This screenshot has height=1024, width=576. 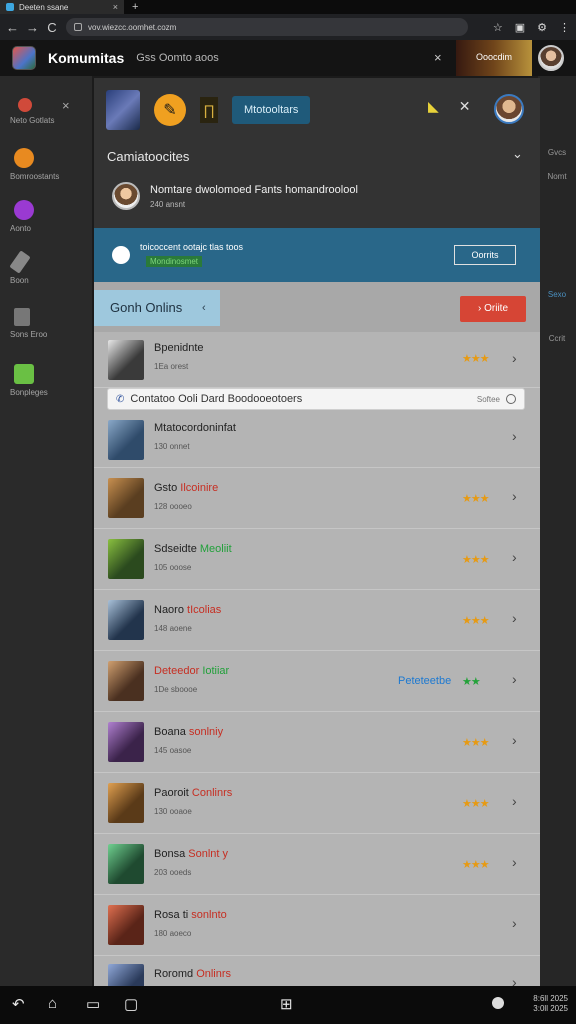 I want to click on browser-tab: Deeten ssane ×, so click(x=62, y=7).